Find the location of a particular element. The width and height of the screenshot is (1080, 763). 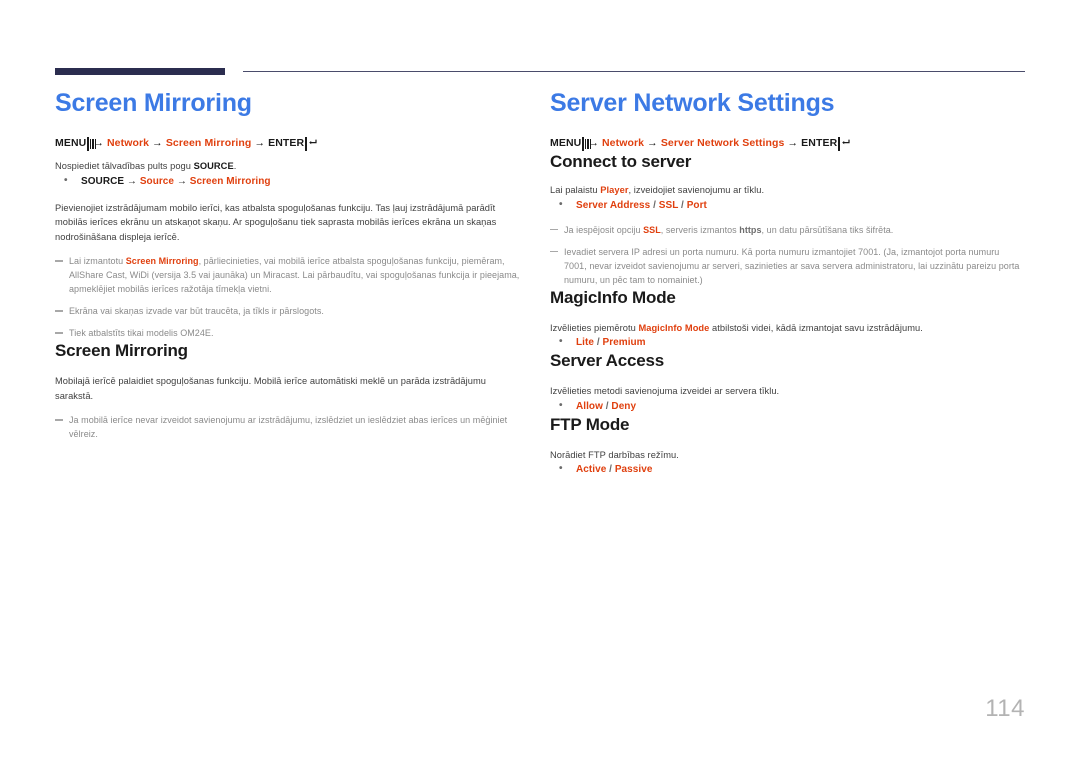

source-instruction-bold: SOURCE is located at coordinates (213, 166).